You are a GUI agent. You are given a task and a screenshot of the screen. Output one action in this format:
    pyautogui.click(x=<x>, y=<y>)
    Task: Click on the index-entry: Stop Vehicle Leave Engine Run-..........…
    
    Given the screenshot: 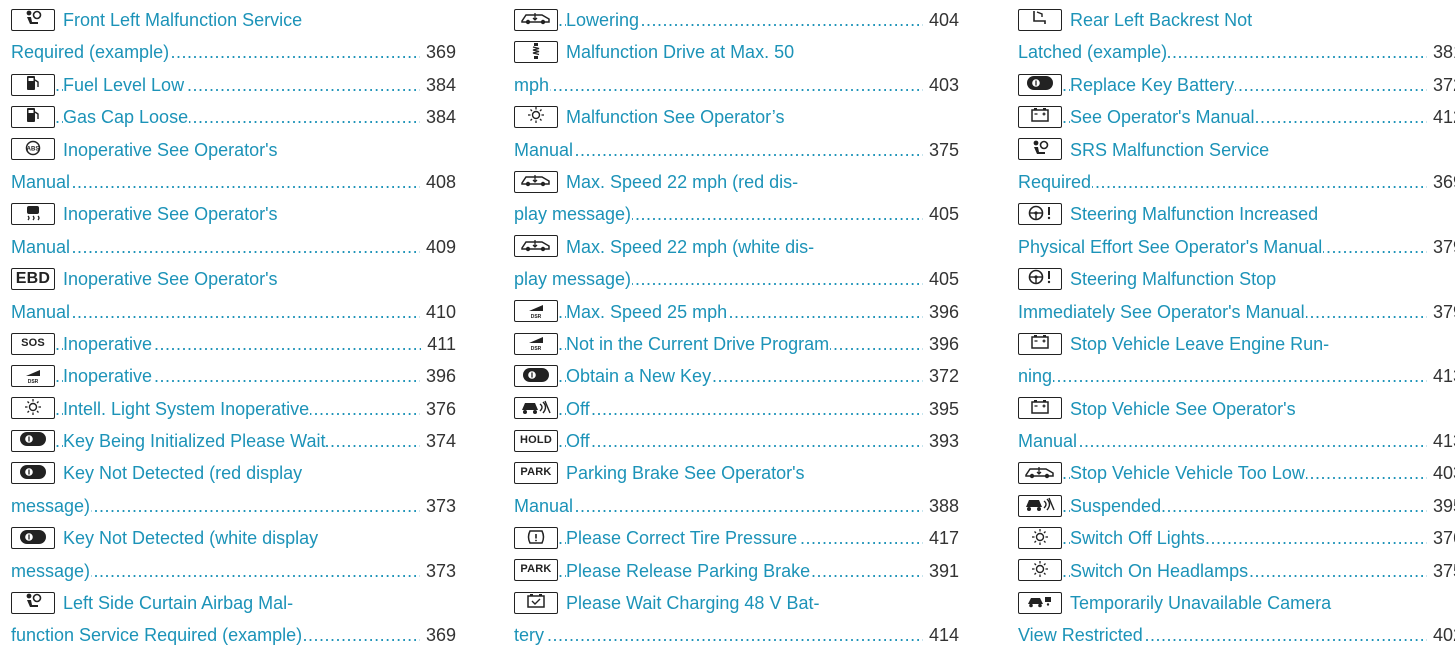 What is the action you would take?
    pyautogui.click(x=1236, y=360)
    